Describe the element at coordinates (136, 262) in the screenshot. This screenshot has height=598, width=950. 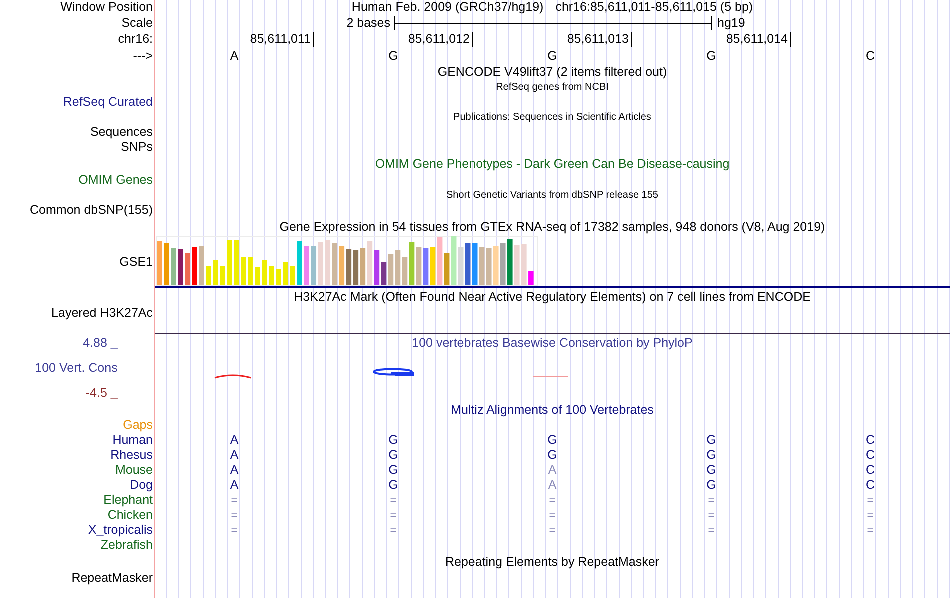
I see `track-label: GSE1` at that location.